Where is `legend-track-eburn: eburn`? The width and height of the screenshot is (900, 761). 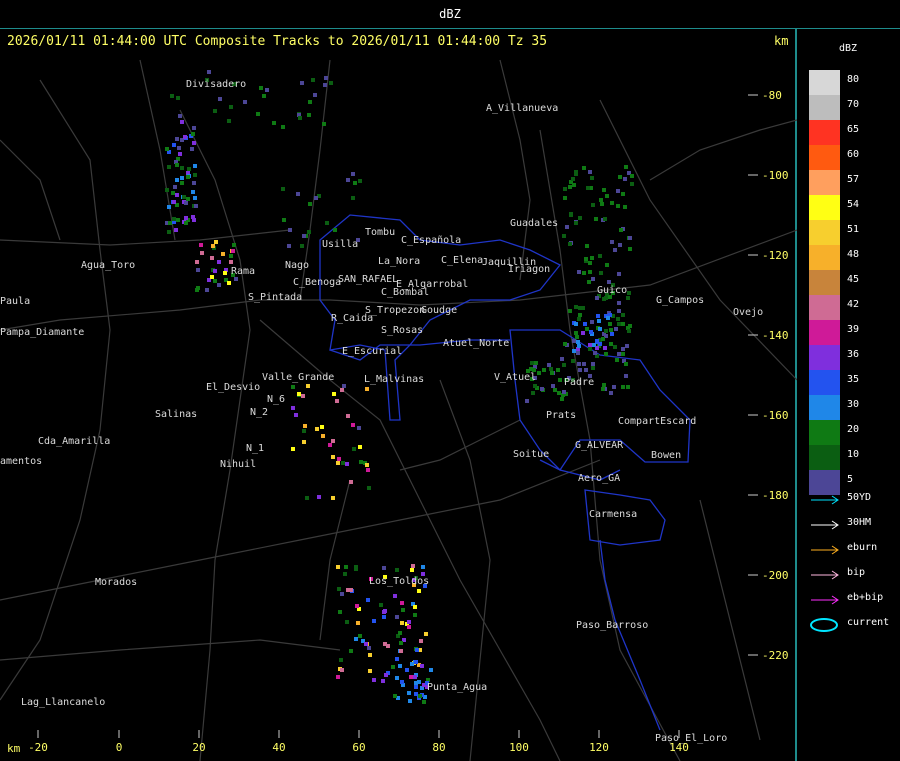
legend-track-eburn: eburn is located at coordinates (854, 549).